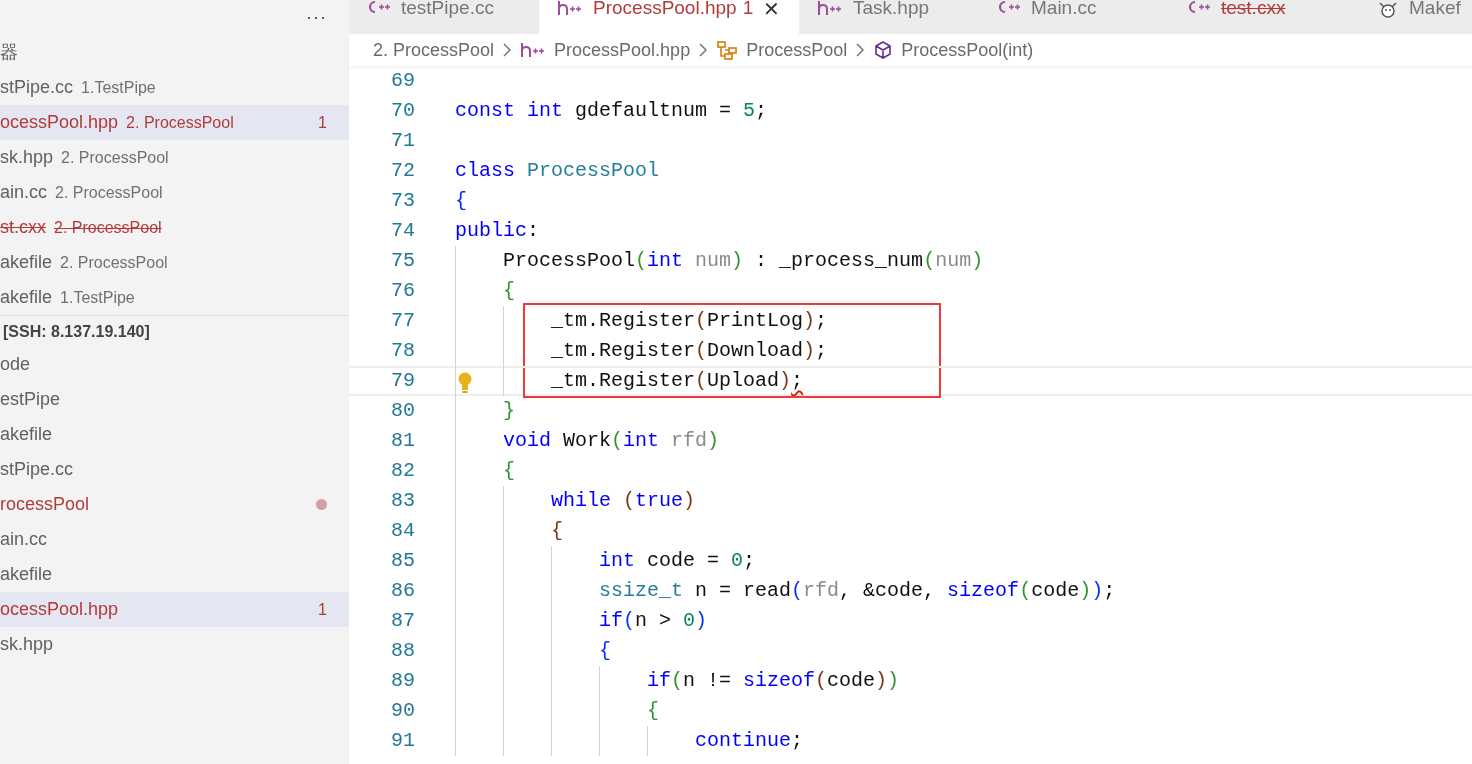  What do you see at coordinates (851, 681) in the screenshot?
I see `code-token: code` at bounding box center [851, 681].